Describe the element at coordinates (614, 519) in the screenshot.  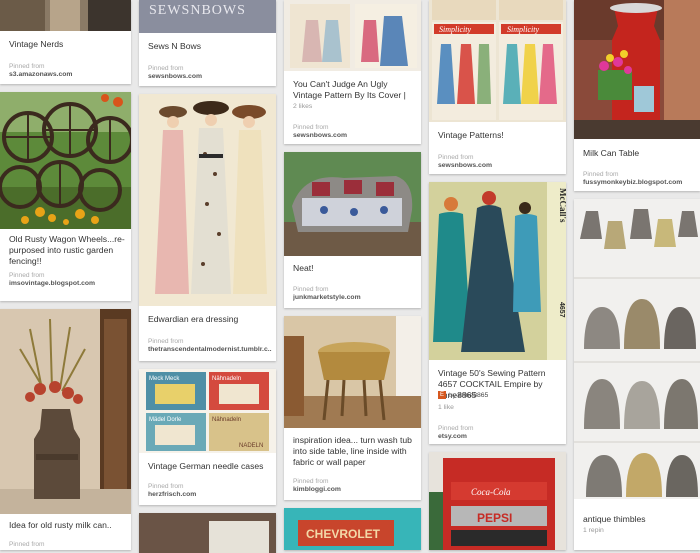
I see `pin-description: antique thimbles` at that location.